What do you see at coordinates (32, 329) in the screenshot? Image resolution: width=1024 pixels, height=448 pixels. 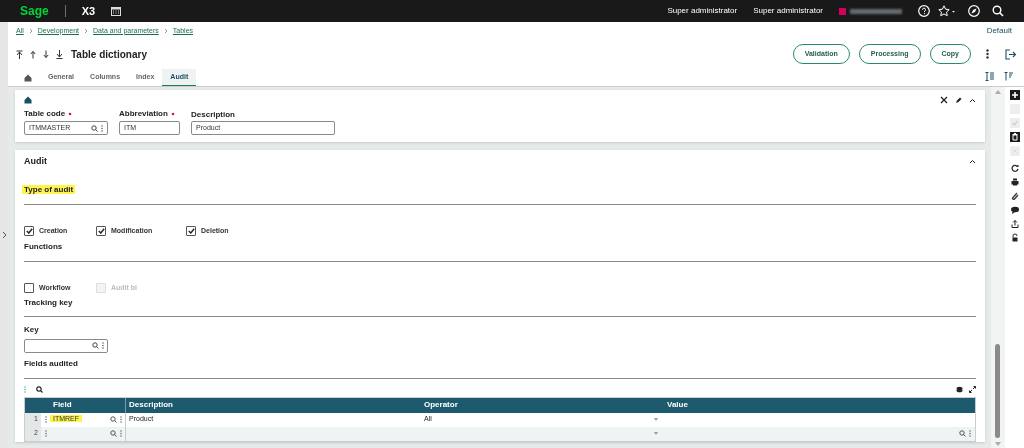 I see `field-label: Key` at bounding box center [32, 329].